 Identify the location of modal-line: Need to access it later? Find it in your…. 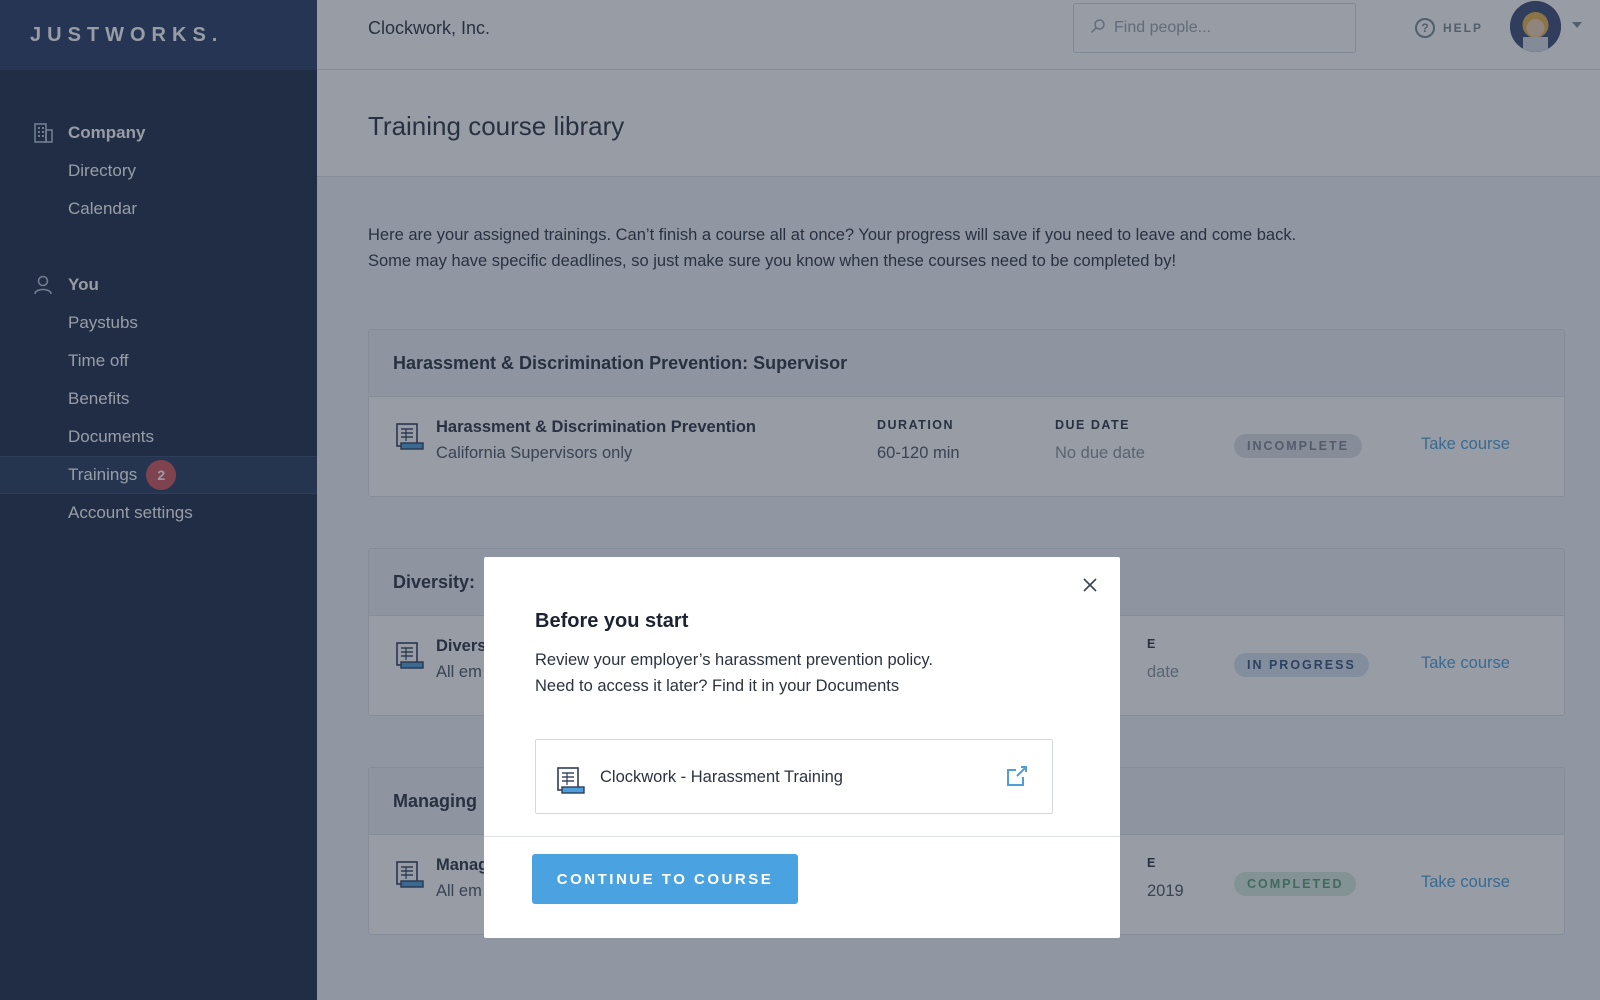
(717, 686).